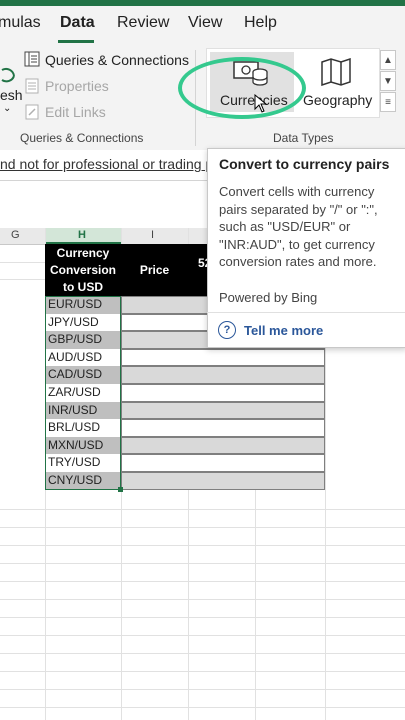  Describe the element at coordinates (283, 330) in the screenshot. I see `tell-me-more-link: Tell me more` at that location.